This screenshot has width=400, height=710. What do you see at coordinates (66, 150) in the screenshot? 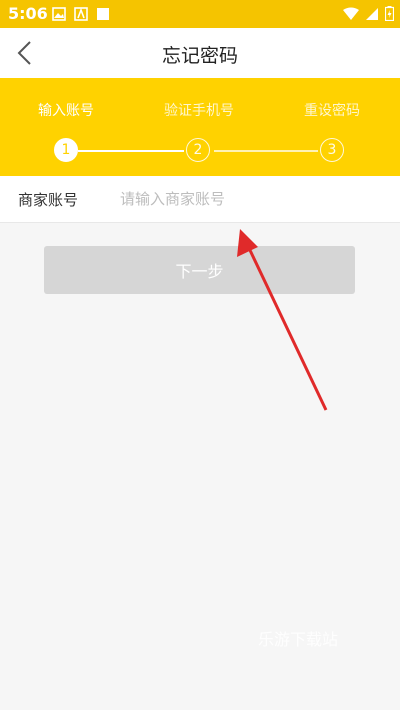
I see `step-circle-1: 1` at bounding box center [66, 150].